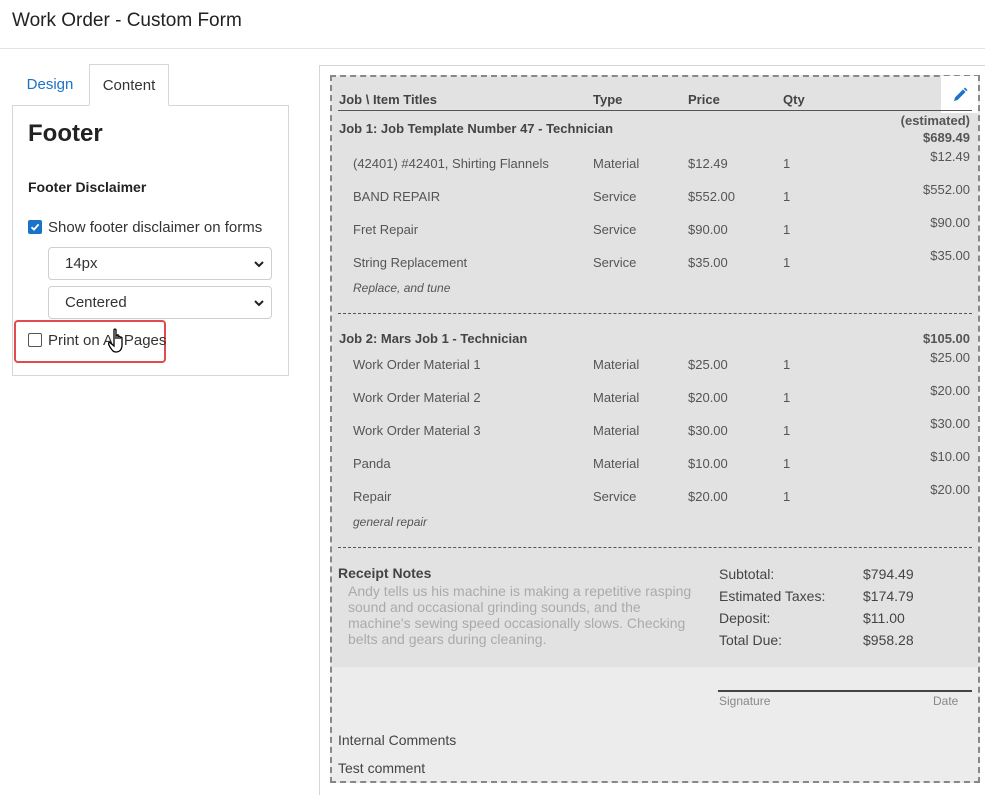  I want to click on line-item-name: Repair, so click(372, 496).